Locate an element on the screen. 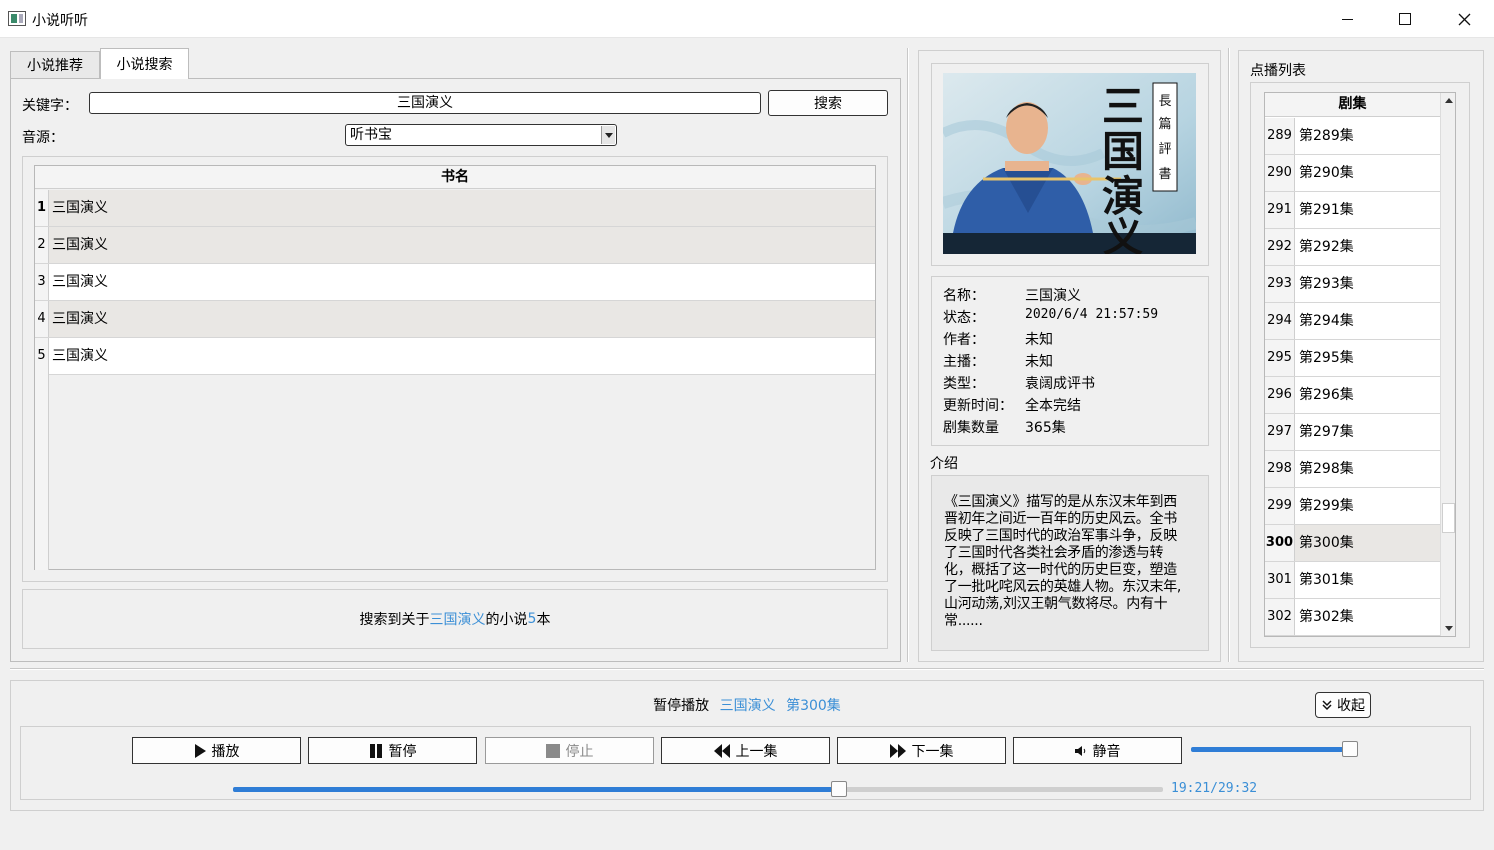 This screenshot has height=850, width=1494. play-button: 播放 is located at coordinates (216, 750).